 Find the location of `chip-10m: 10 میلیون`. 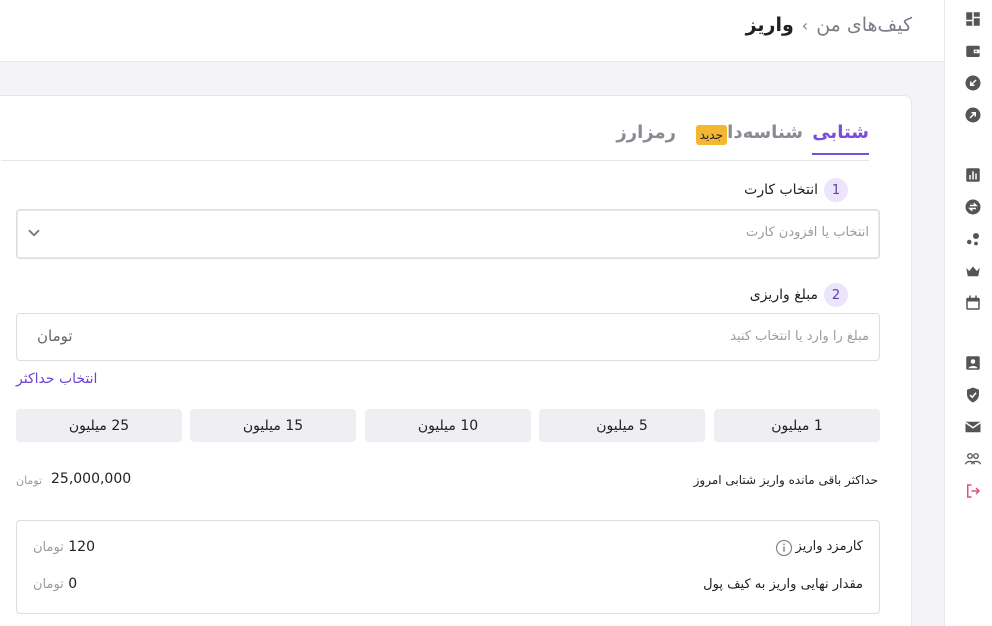

chip-10m: 10 میلیون is located at coordinates (448, 425).